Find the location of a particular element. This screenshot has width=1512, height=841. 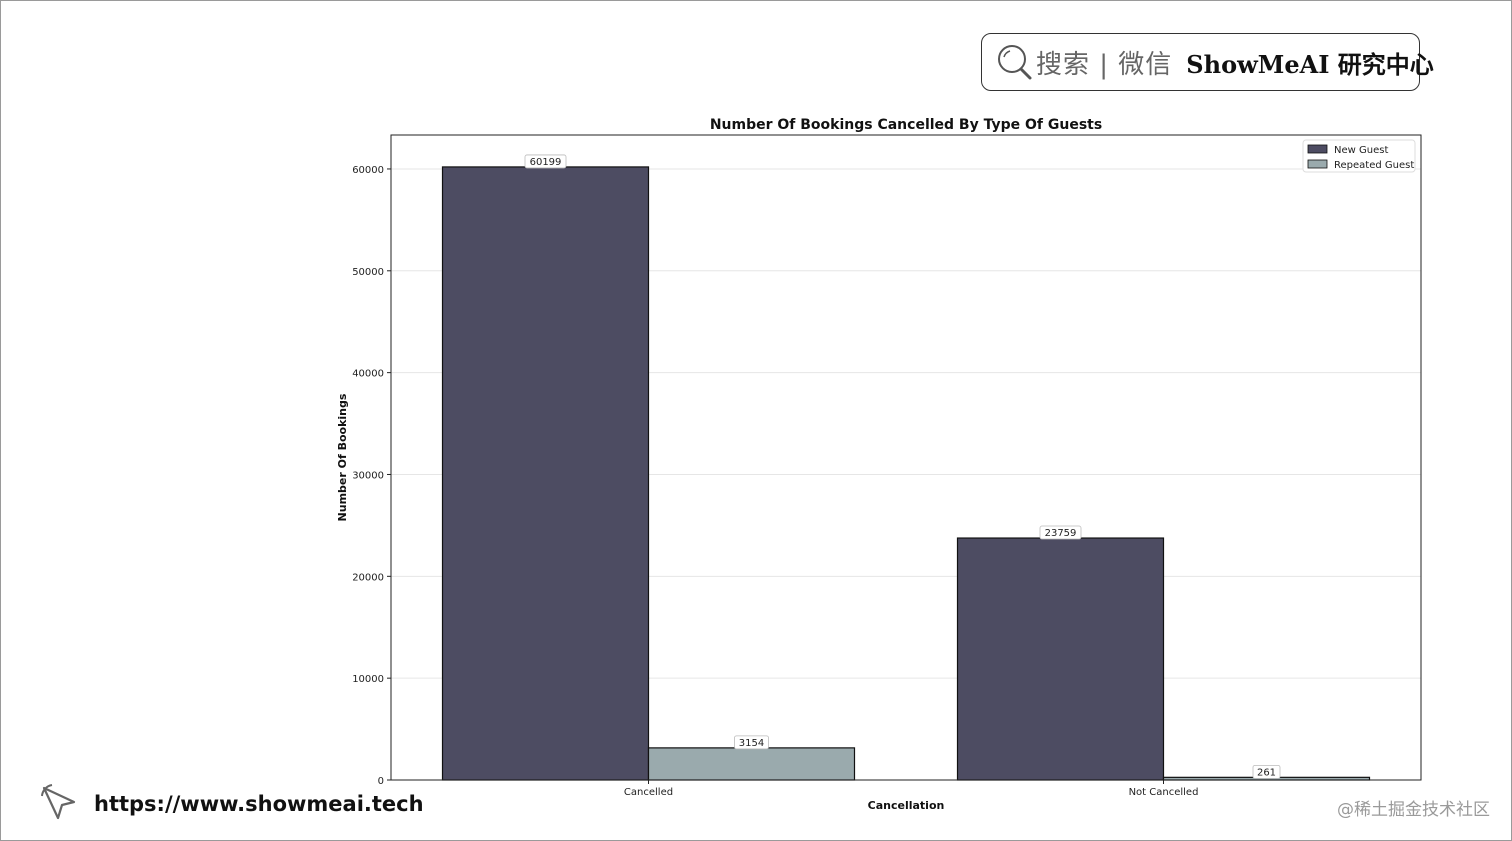

footer-link: https://www.showmeai.tech is located at coordinates (232, 804).